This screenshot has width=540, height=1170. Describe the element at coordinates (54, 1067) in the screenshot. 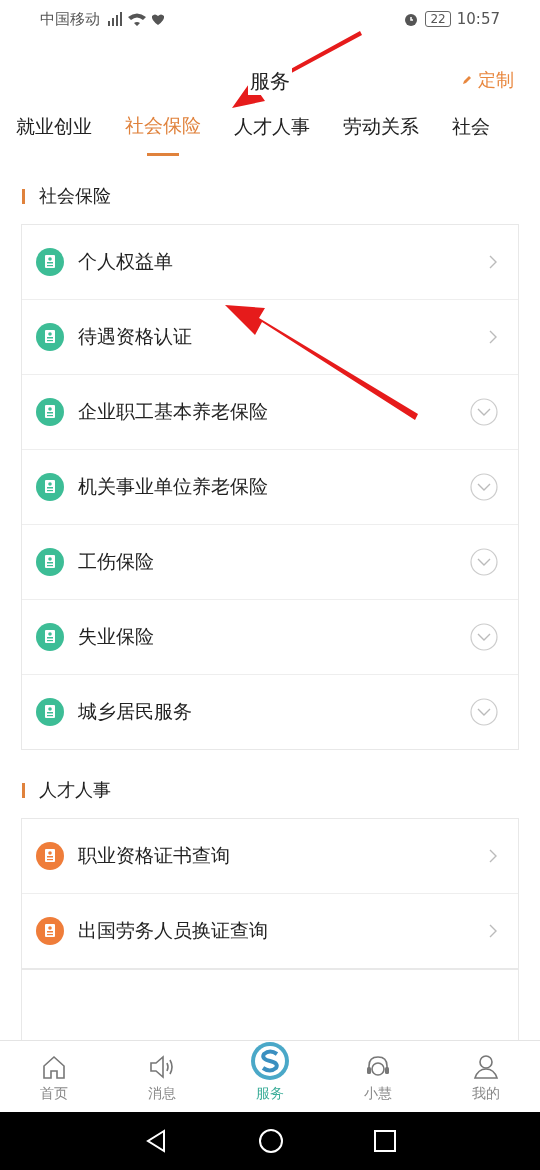

I see `home-icon` at that location.